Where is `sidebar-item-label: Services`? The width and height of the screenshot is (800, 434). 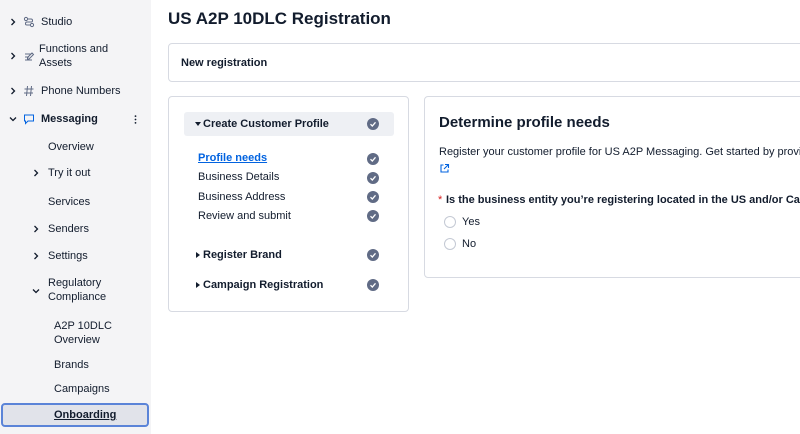
sidebar-item-label: Services is located at coordinates (69, 202).